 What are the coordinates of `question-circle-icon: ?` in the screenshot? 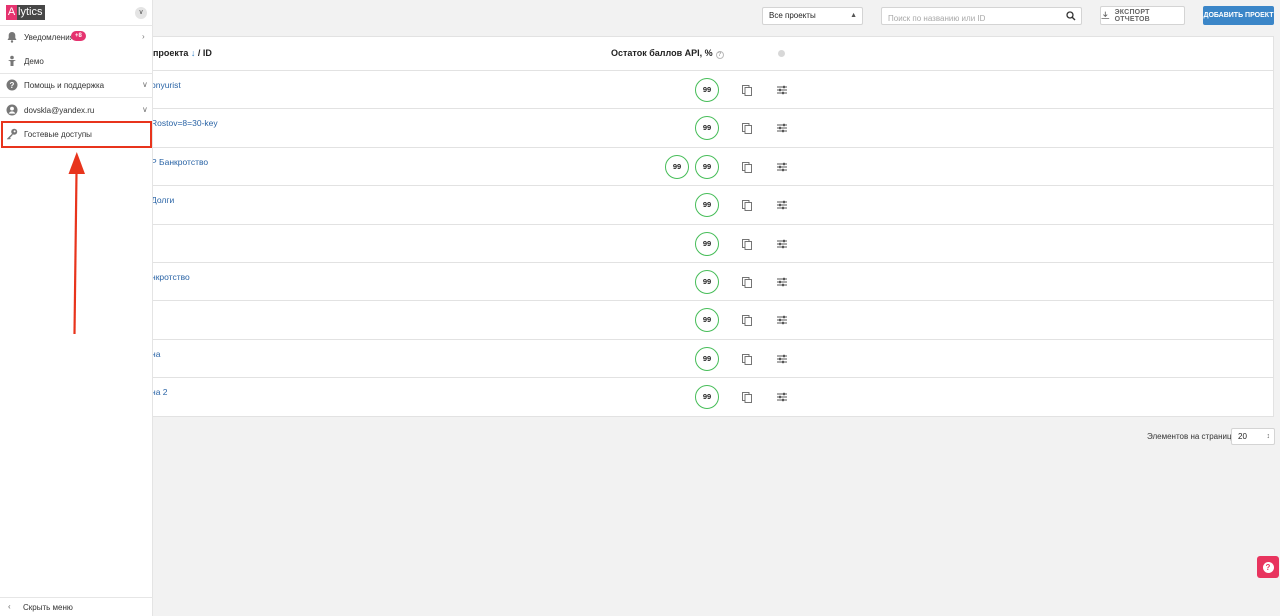 It's located at (12, 85).